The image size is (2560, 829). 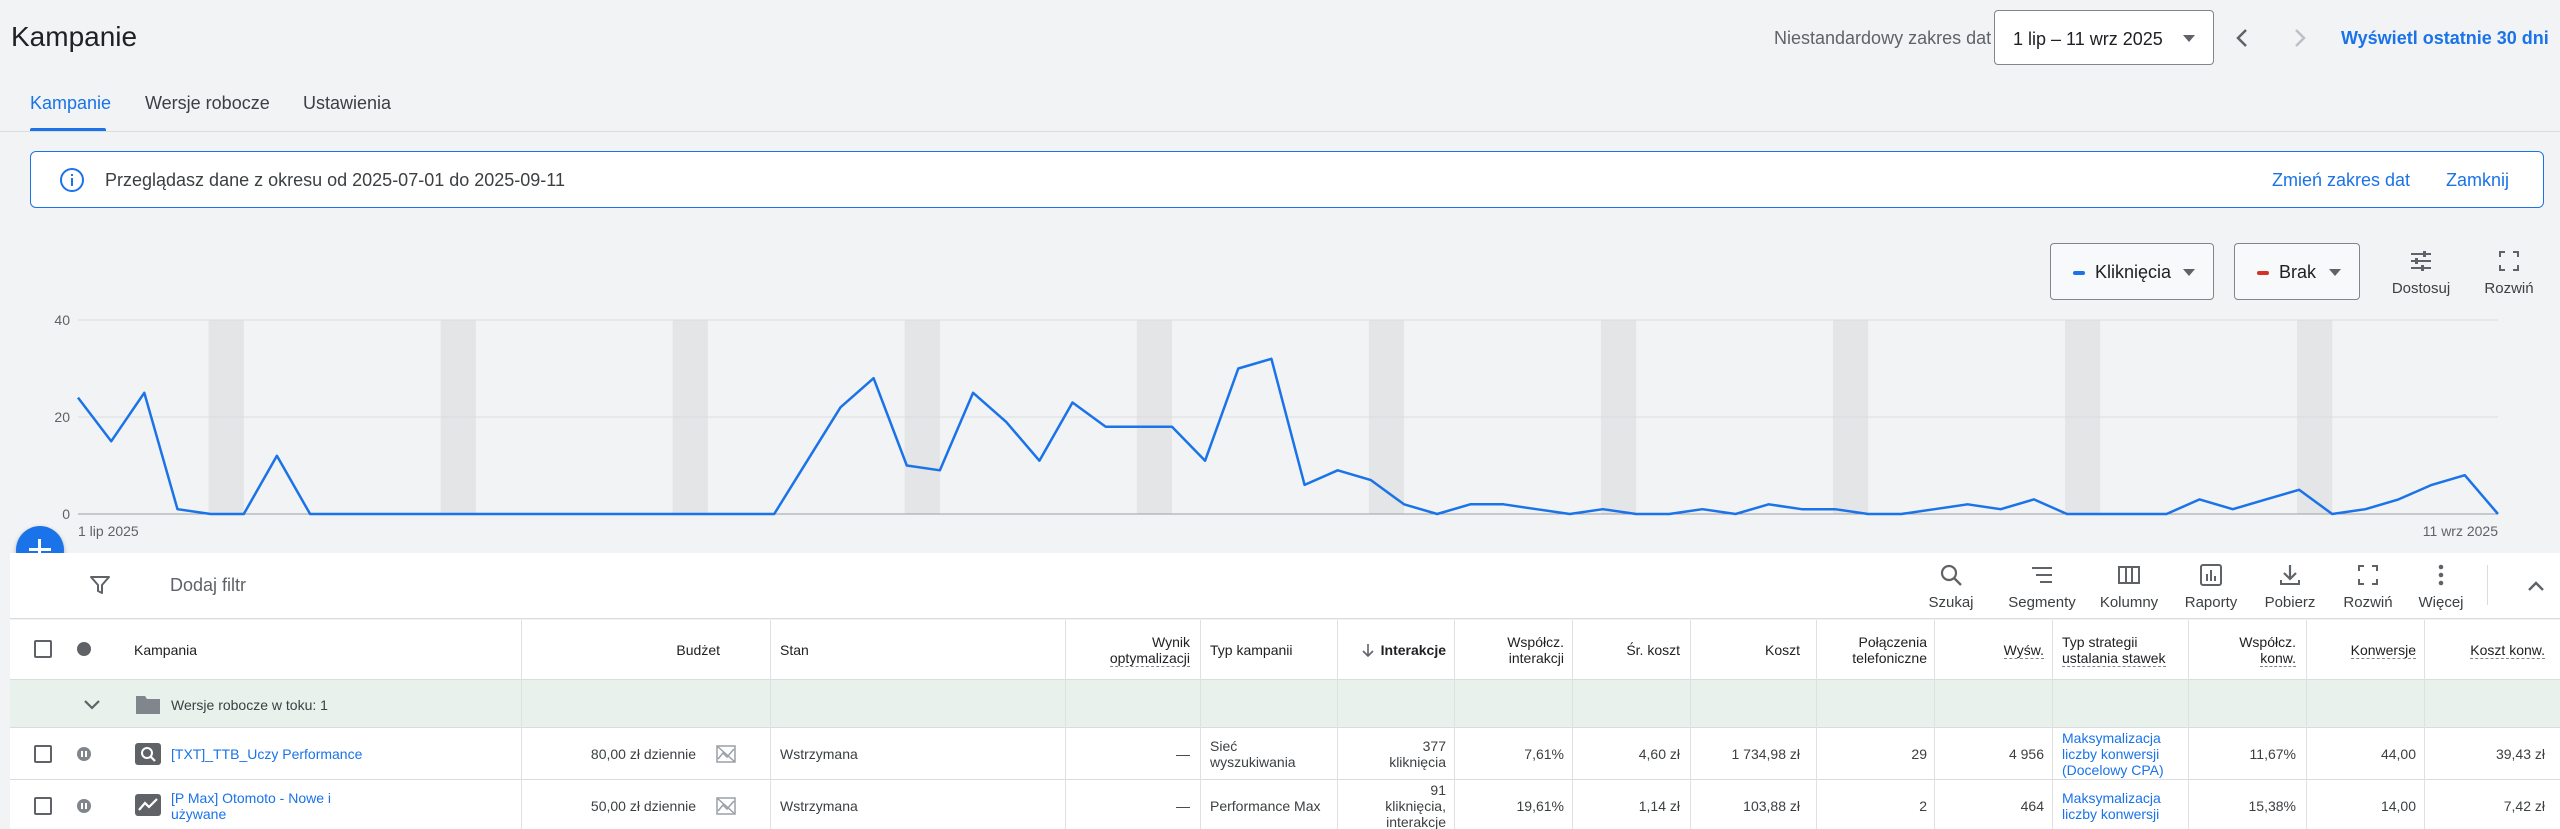 What do you see at coordinates (2253, 650) in the screenshot?
I see `col-conv-rate: Współcz. konw.` at bounding box center [2253, 650].